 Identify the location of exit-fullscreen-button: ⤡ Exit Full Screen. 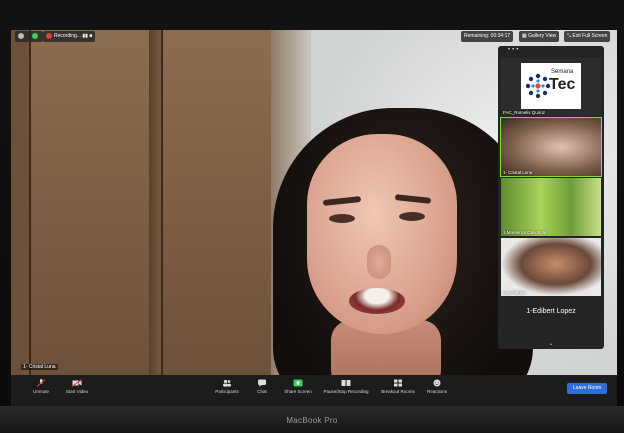
(587, 36).